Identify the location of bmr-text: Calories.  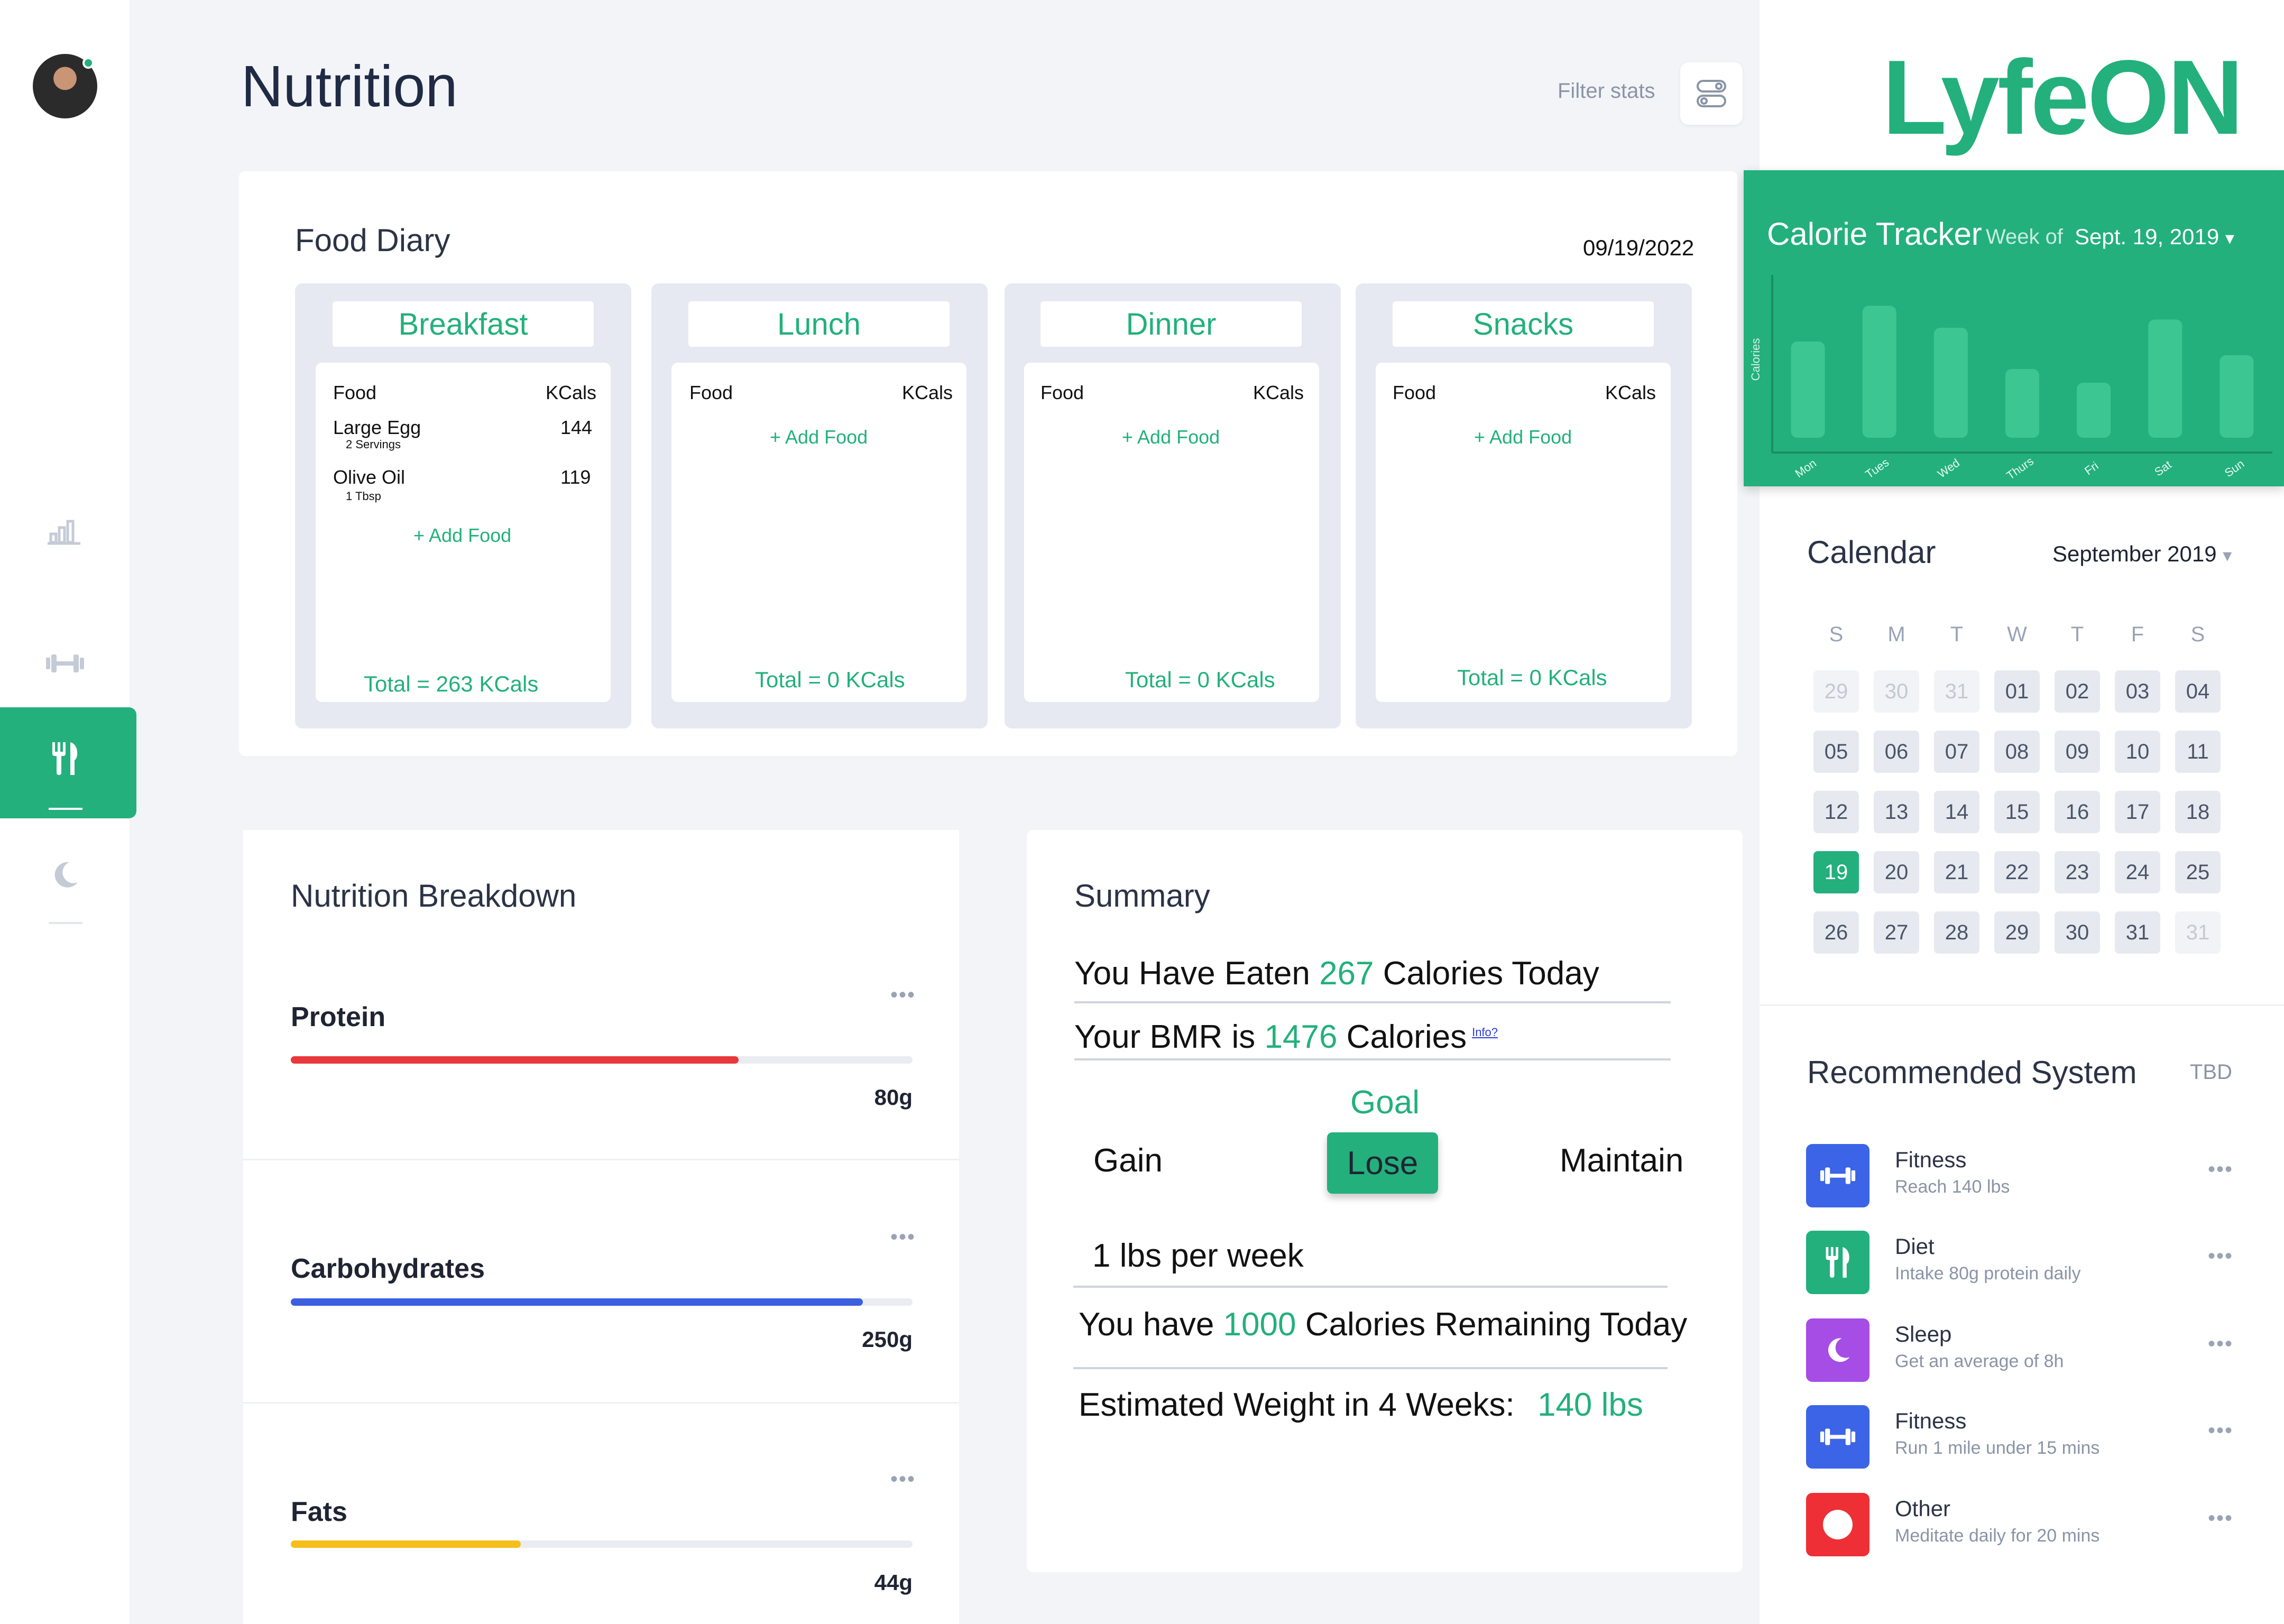
(1402, 1037).